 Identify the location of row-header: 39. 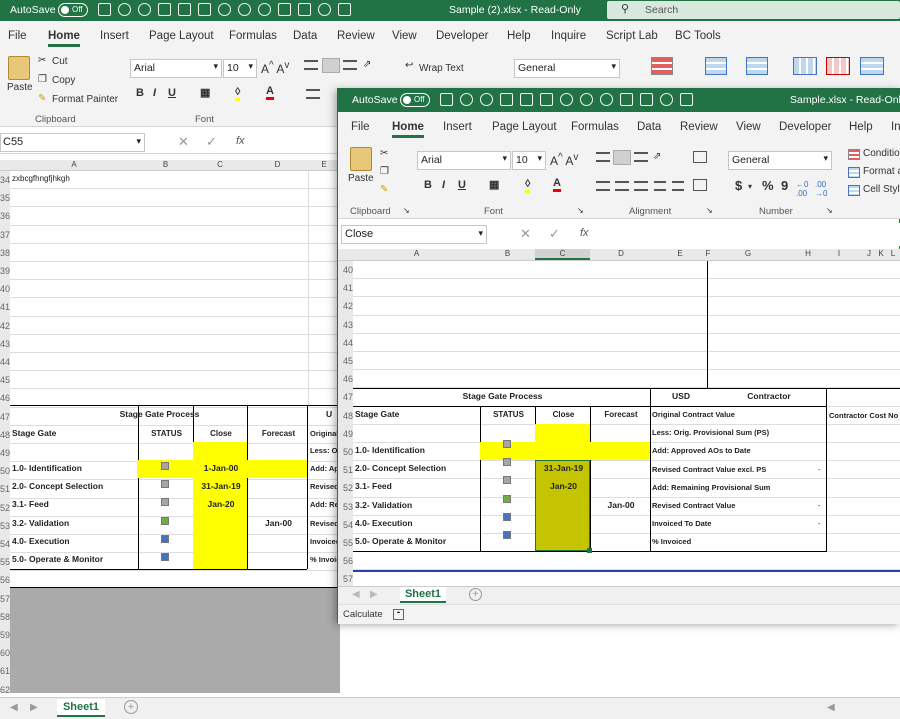
(5, 271).